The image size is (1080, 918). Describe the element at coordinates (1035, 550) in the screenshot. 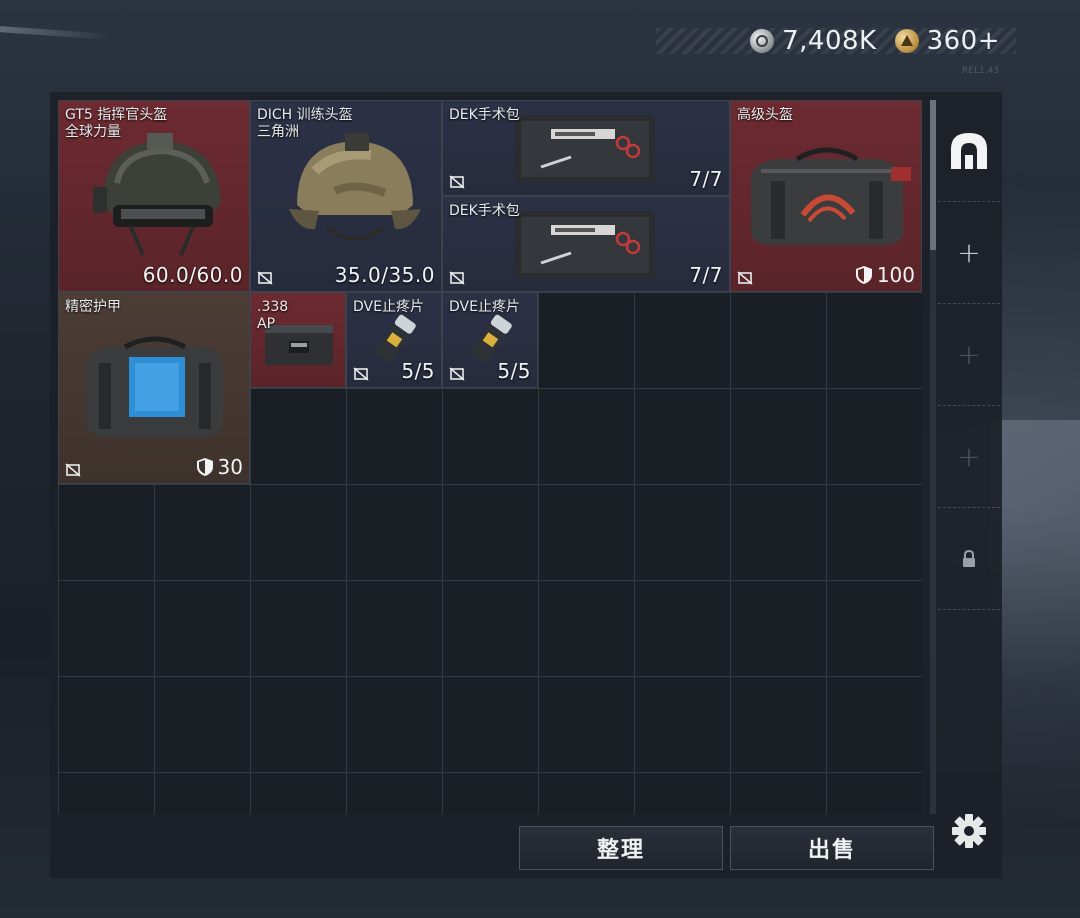

I see `background-floor` at that location.